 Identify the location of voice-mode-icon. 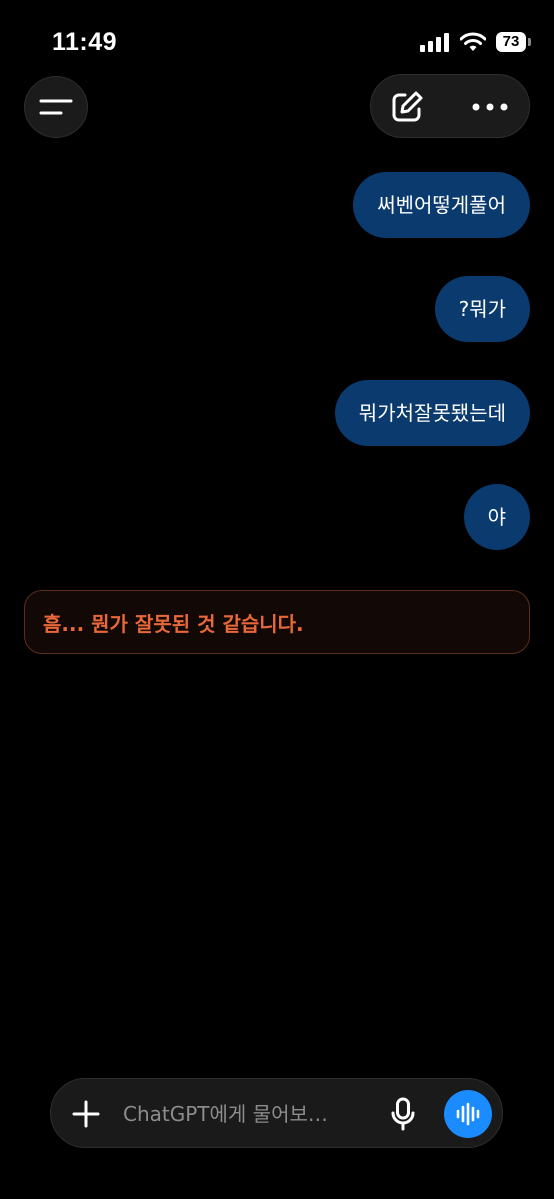
(468, 1114).